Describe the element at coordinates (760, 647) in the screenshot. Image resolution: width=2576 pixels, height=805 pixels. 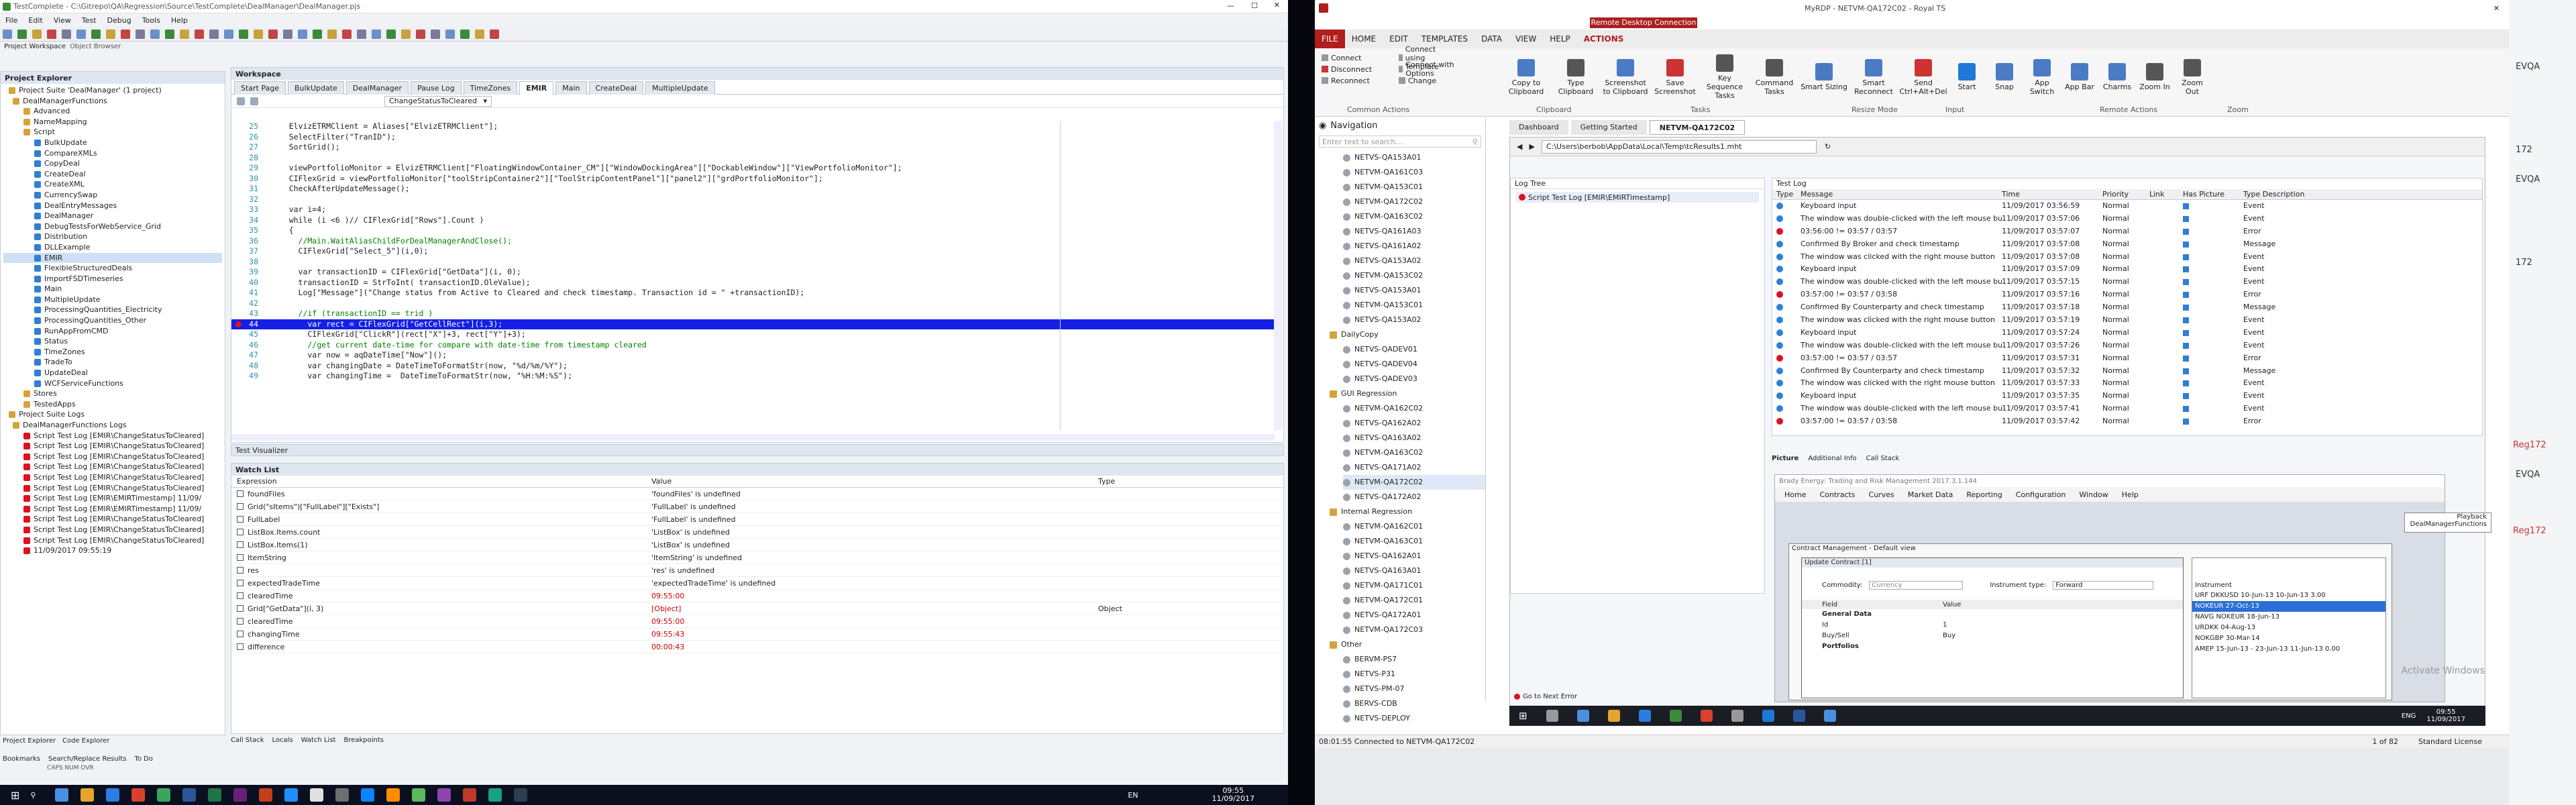
I see `watch-row: difference 00:00:43` at that location.